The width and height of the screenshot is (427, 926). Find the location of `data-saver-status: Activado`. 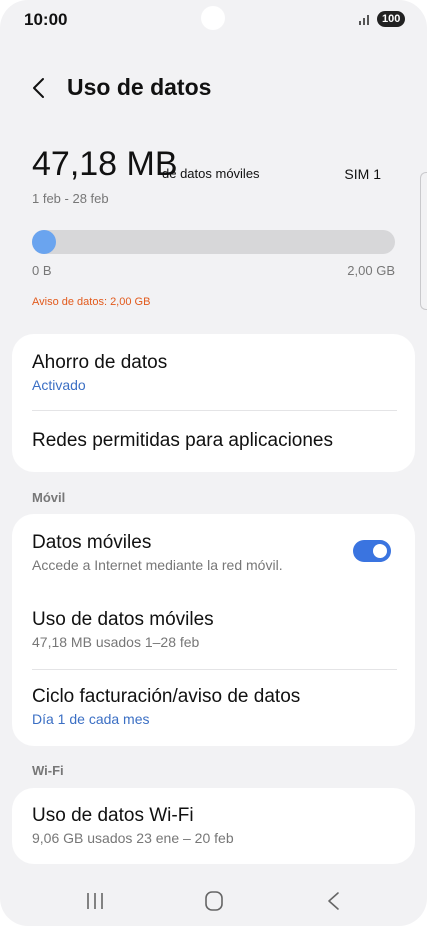

data-saver-status: Activado is located at coordinates (59, 385).